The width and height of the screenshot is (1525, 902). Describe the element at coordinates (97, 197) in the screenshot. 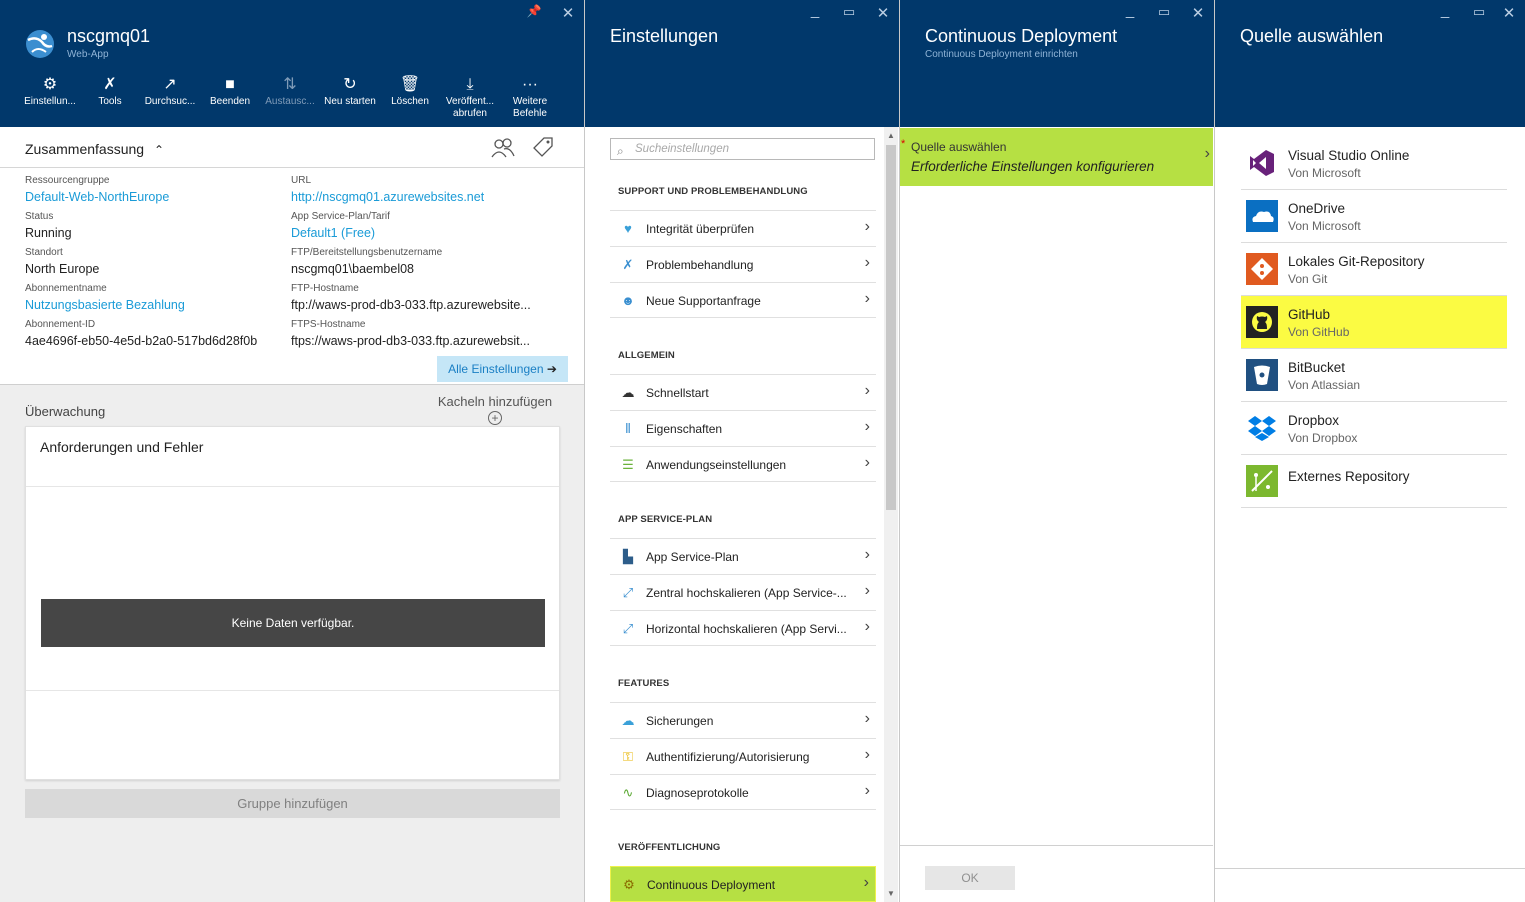

I see `field-link: Default-Web-NorthEurope` at that location.